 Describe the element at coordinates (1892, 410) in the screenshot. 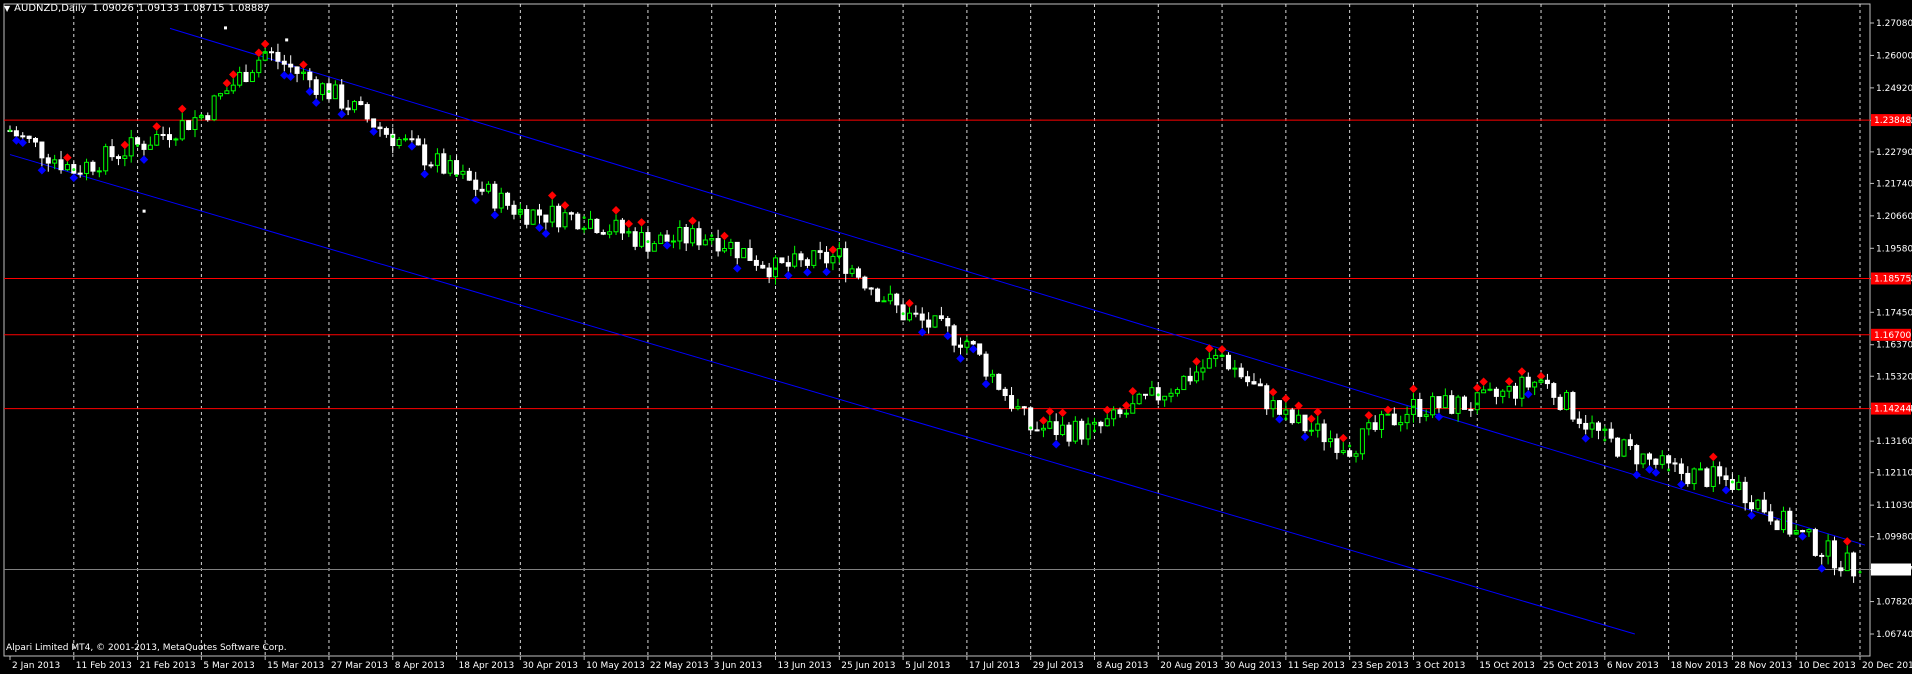

I see `price-level-label: 1.14244` at that location.